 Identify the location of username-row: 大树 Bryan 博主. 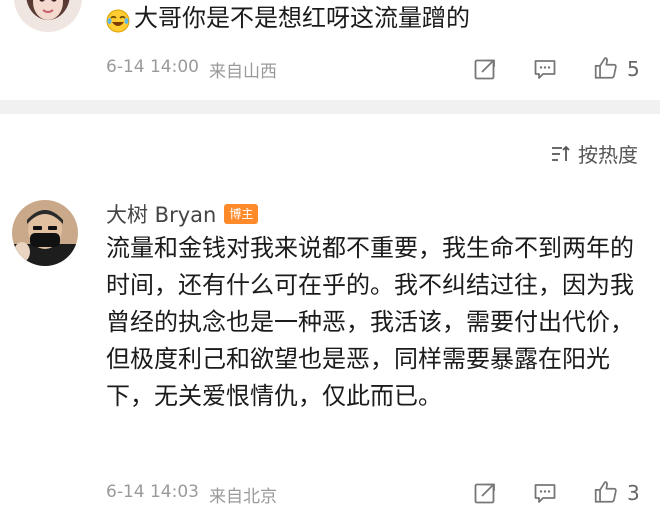
(182, 214).